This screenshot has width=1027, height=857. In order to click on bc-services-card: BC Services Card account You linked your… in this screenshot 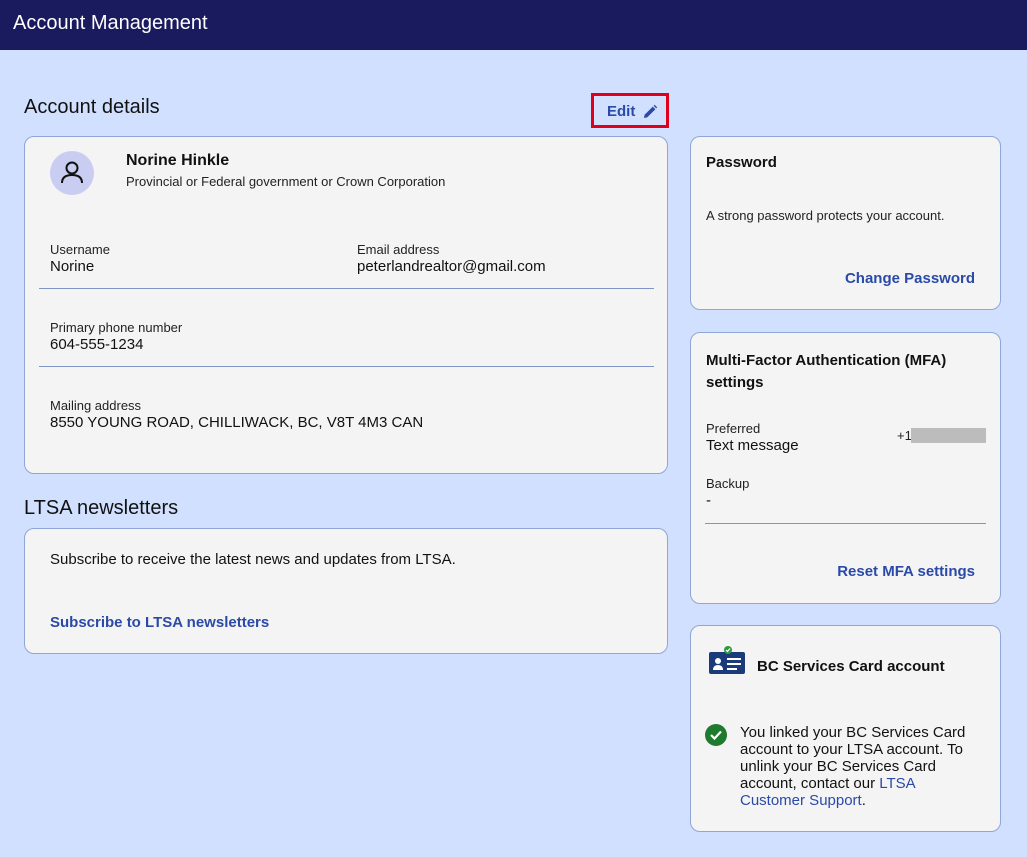, I will do `click(845, 728)`.